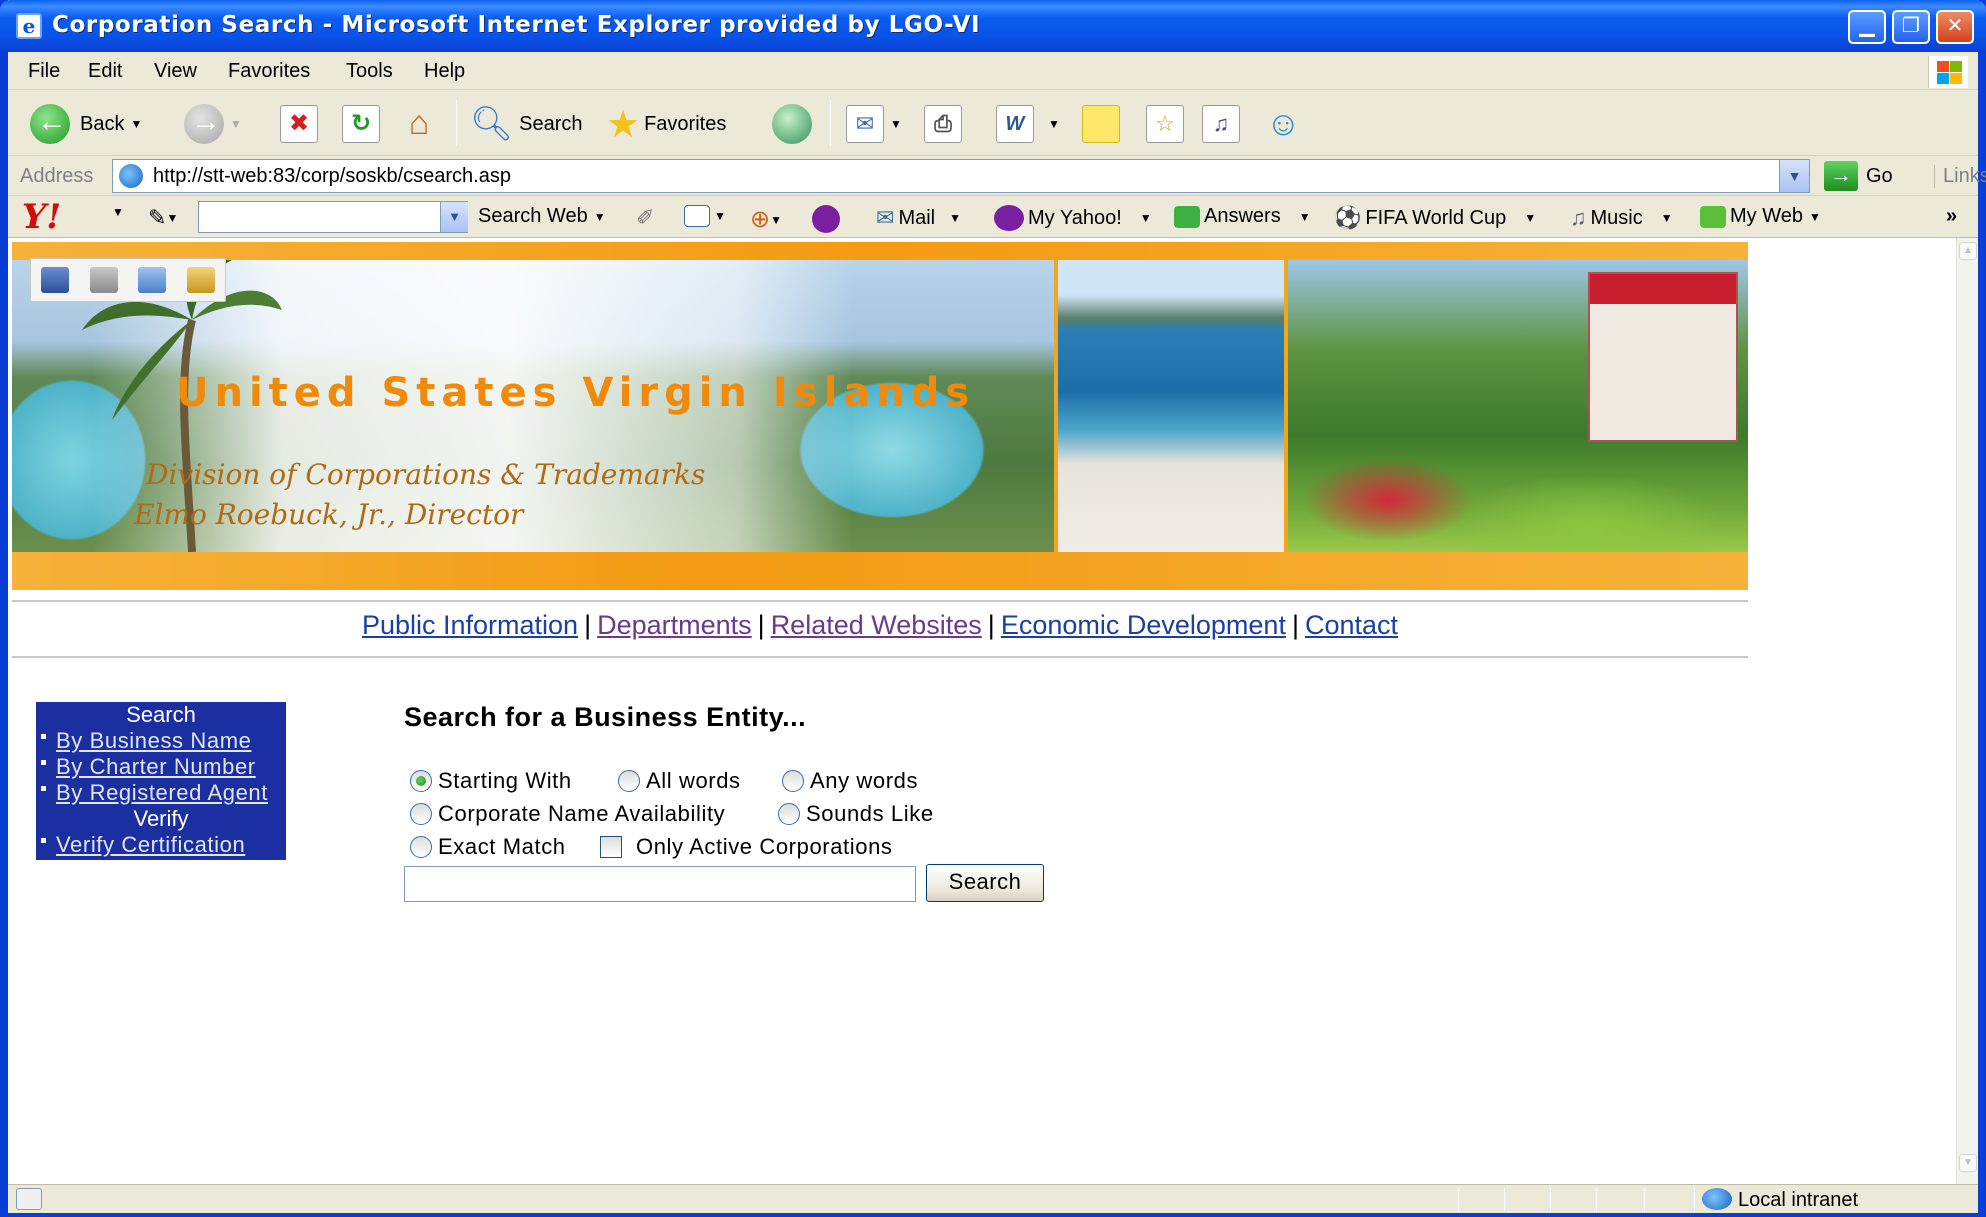 The image size is (1986, 1217). What do you see at coordinates (918, 218) in the screenshot?
I see `yahoo-mail-button: ✉ Mail ▼` at bounding box center [918, 218].